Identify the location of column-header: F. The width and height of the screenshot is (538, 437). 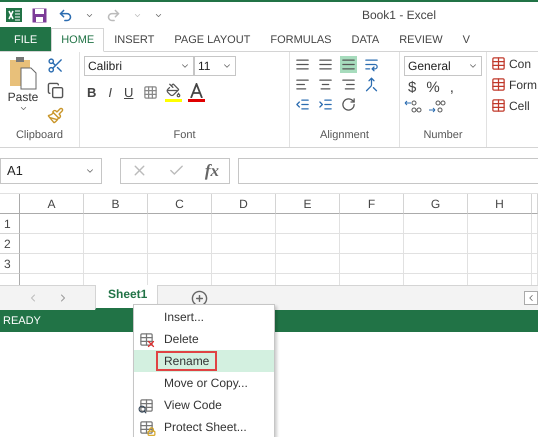
(372, 204).